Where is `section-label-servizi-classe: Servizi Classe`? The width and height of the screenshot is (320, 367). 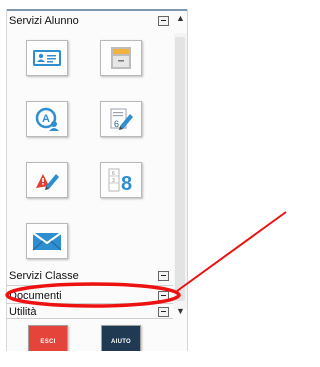 section-label-servizi-classe: Servizi Classe is located at coordinates (44, 276).